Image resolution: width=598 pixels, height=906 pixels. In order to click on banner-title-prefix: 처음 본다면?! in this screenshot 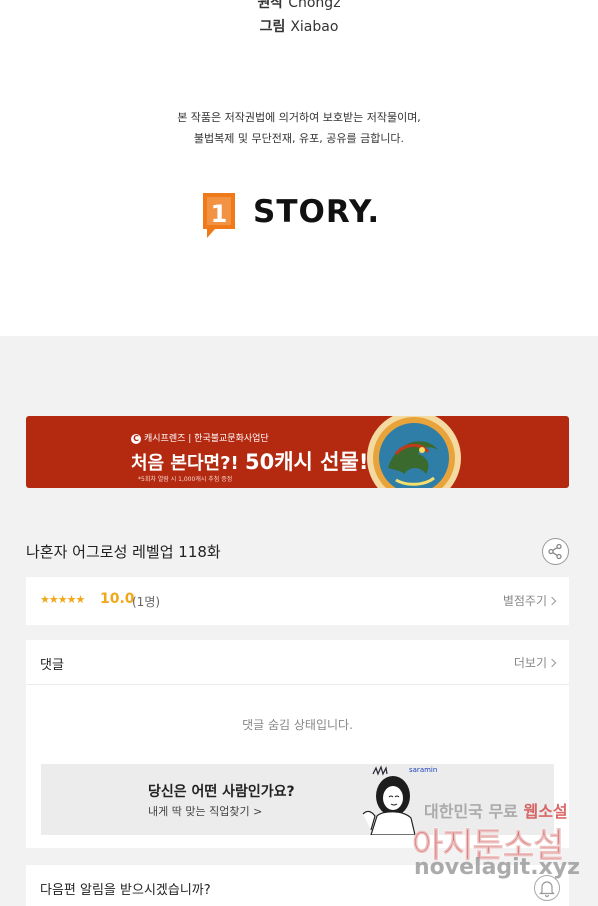, I will do `click(185, 463)`.